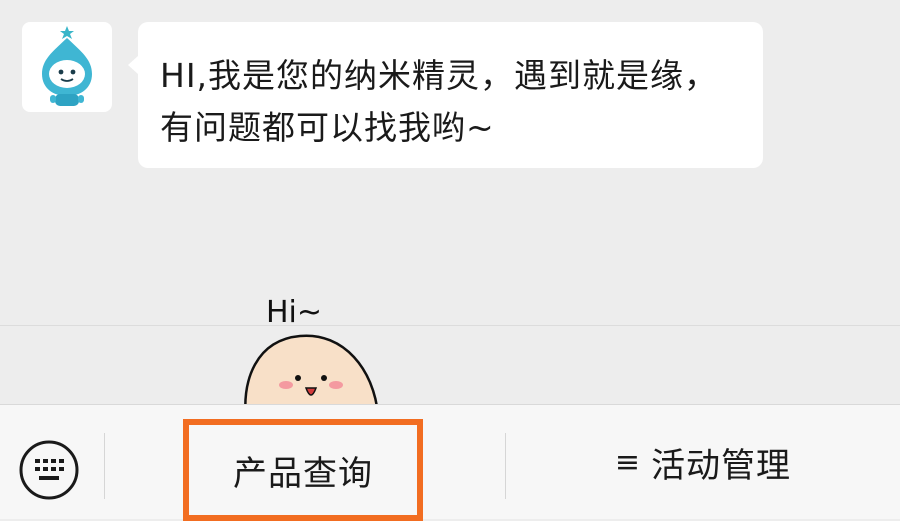 The height and width of the screenshot is (521, 900). What do you see at coordinates (628, 462) in the screenshot?
I see `menu-lines-icon: ≡` at bounding box center [628, 462].